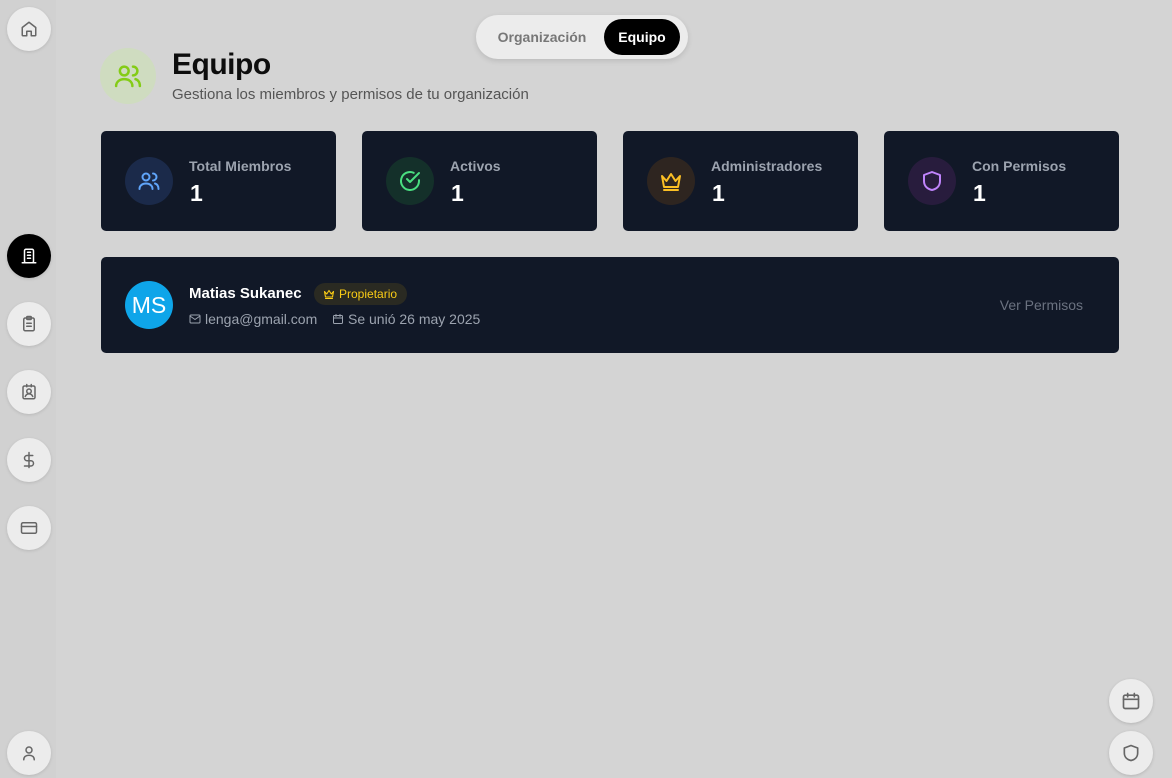  Describe the element at coordinates (1041, 305) in the screenshot. I see `view-permissions-button: Ver Permisos` at that location.